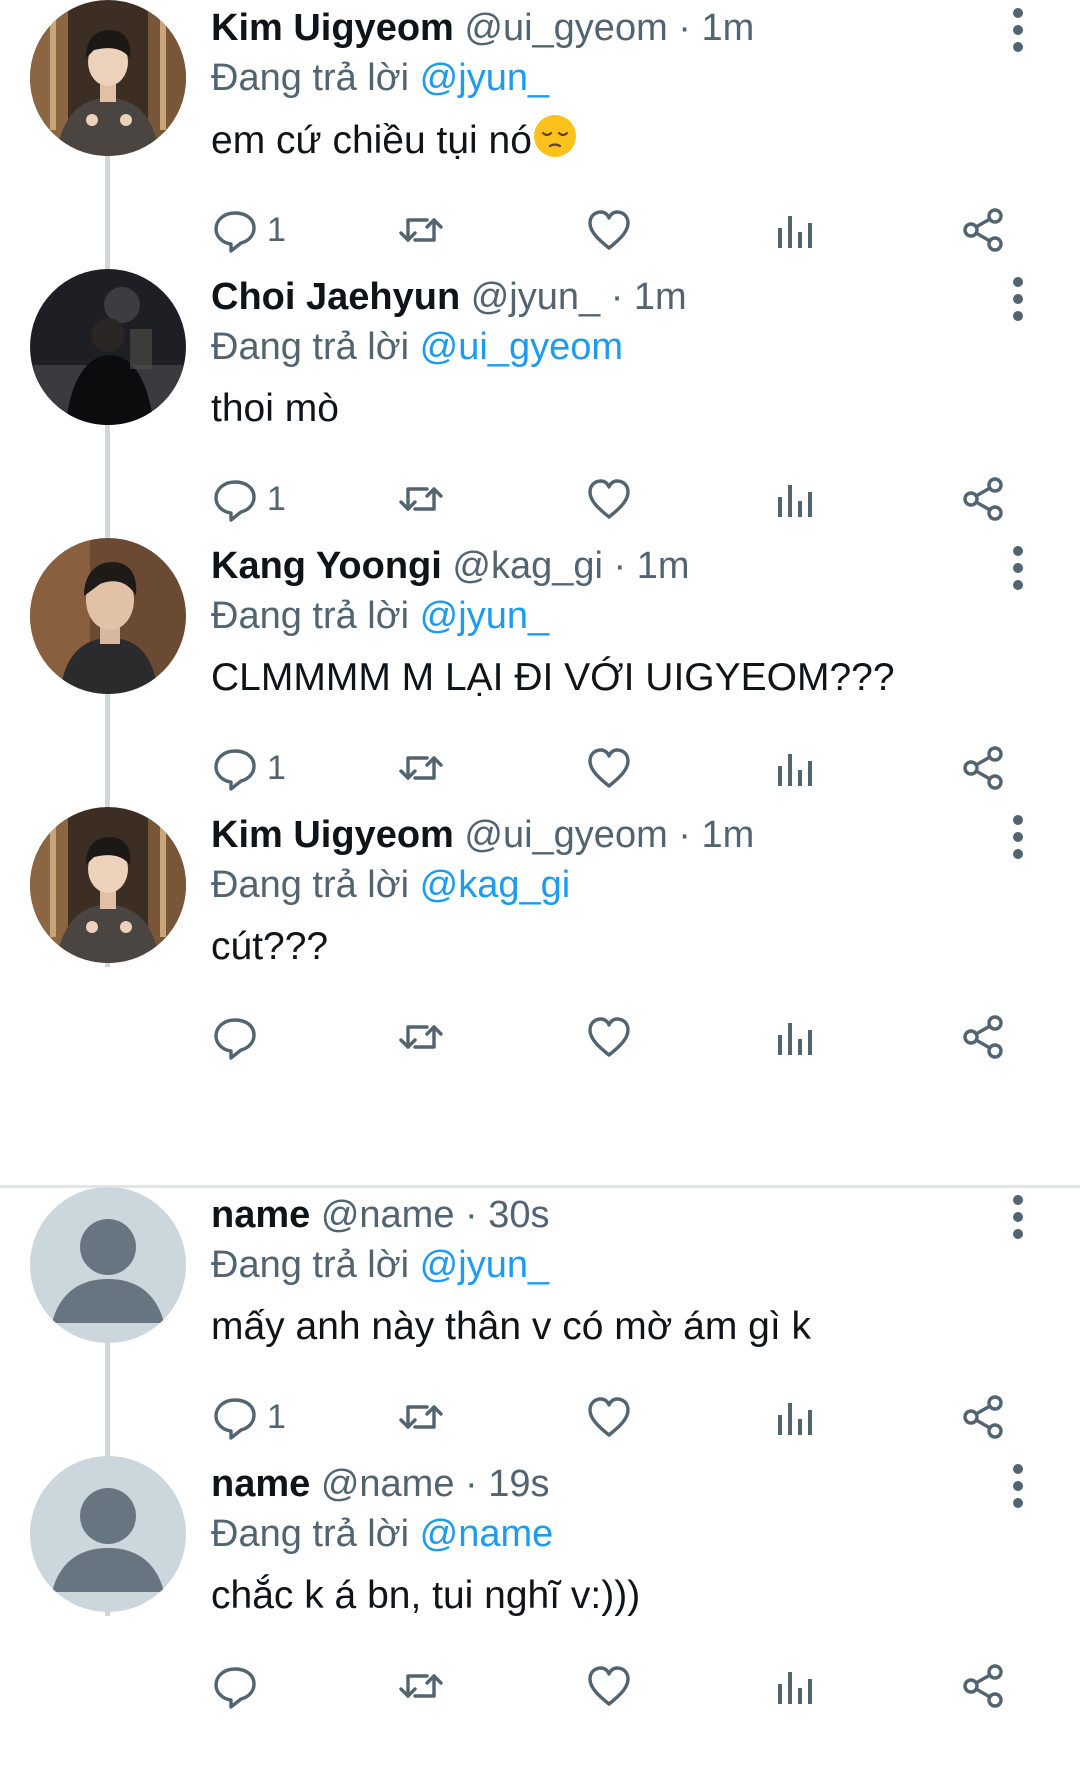 This screenshot has height=1767, width=1080. What do you see at coordinates (275, 409) in the screenshot?
I see `tweet-text: thoi mò` at bounding box center [275, 409].